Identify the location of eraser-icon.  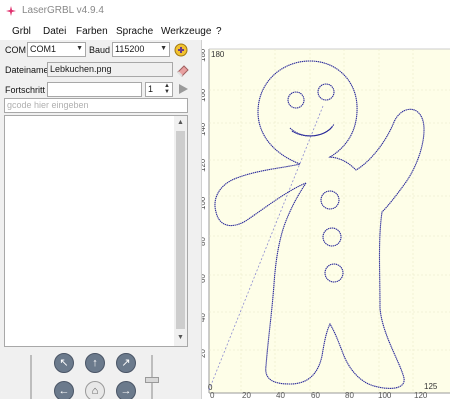
(183, 70).